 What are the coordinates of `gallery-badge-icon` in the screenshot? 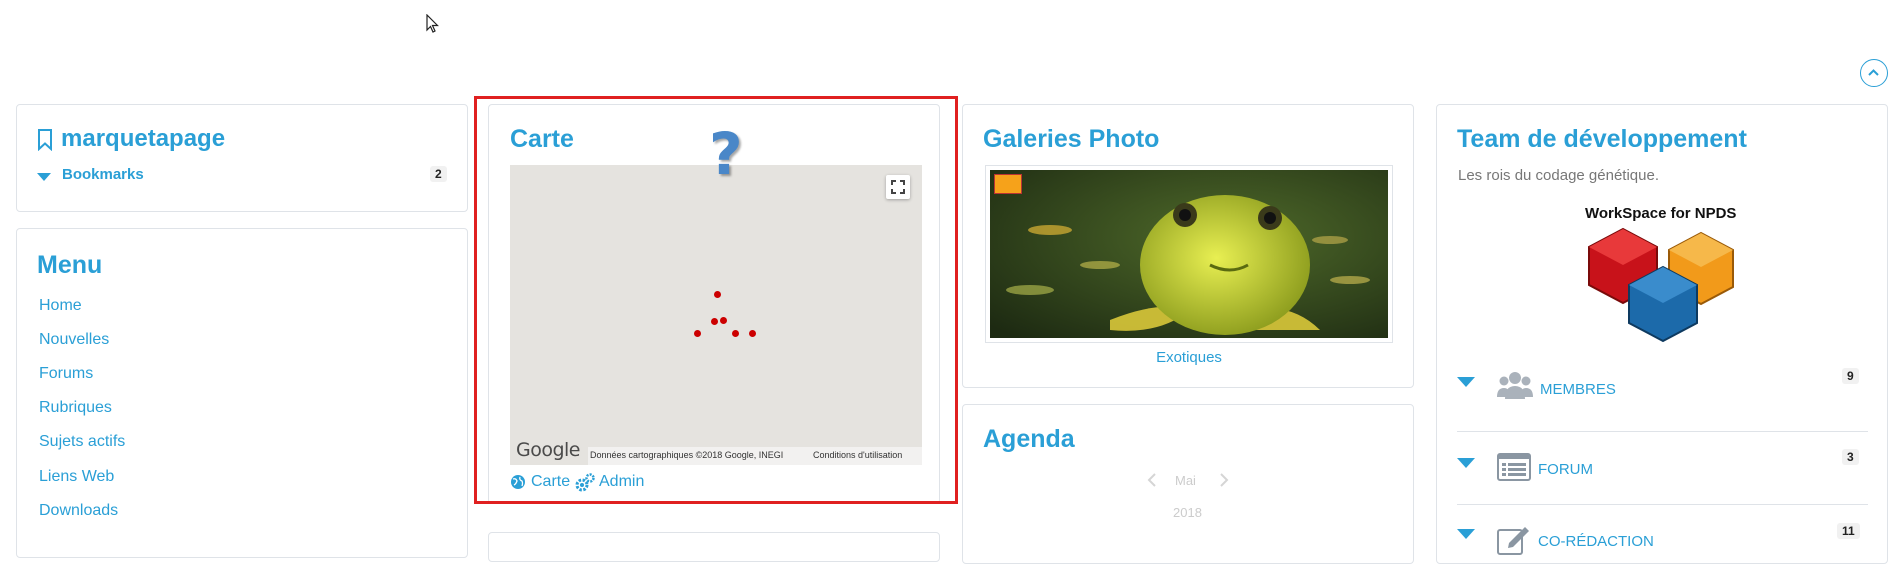 It's located at (1008, 184).